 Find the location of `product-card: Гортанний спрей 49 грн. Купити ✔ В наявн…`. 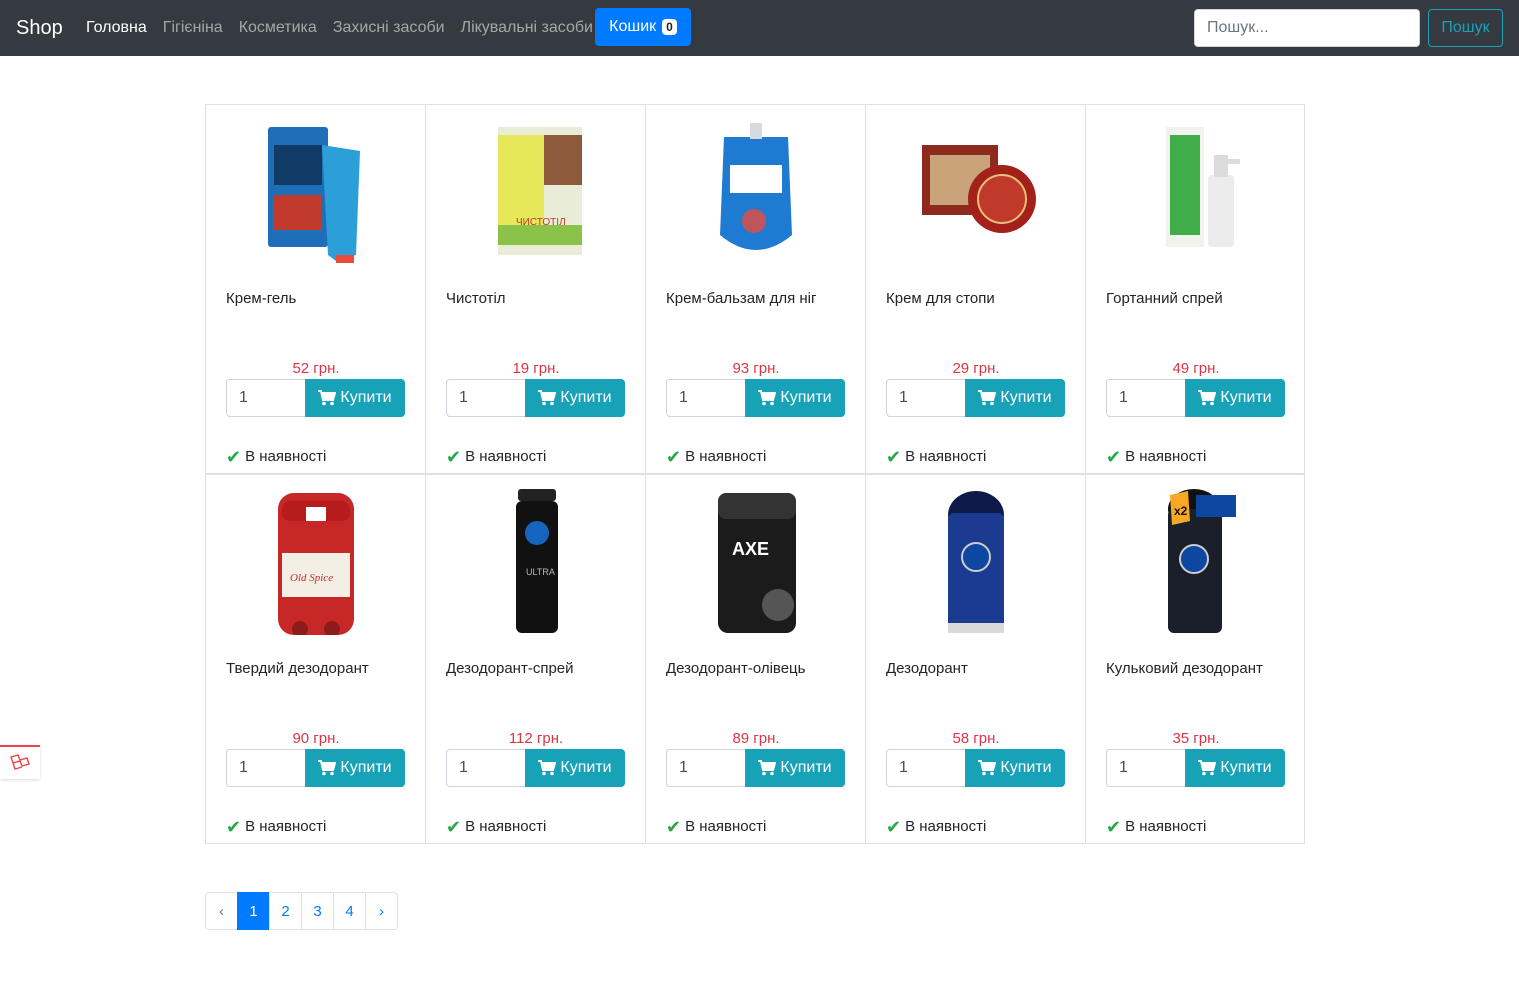

product-card: Гортанний спрей 49 грн. Купити ✔ В наявн… is located at coordinates (1195, 289).